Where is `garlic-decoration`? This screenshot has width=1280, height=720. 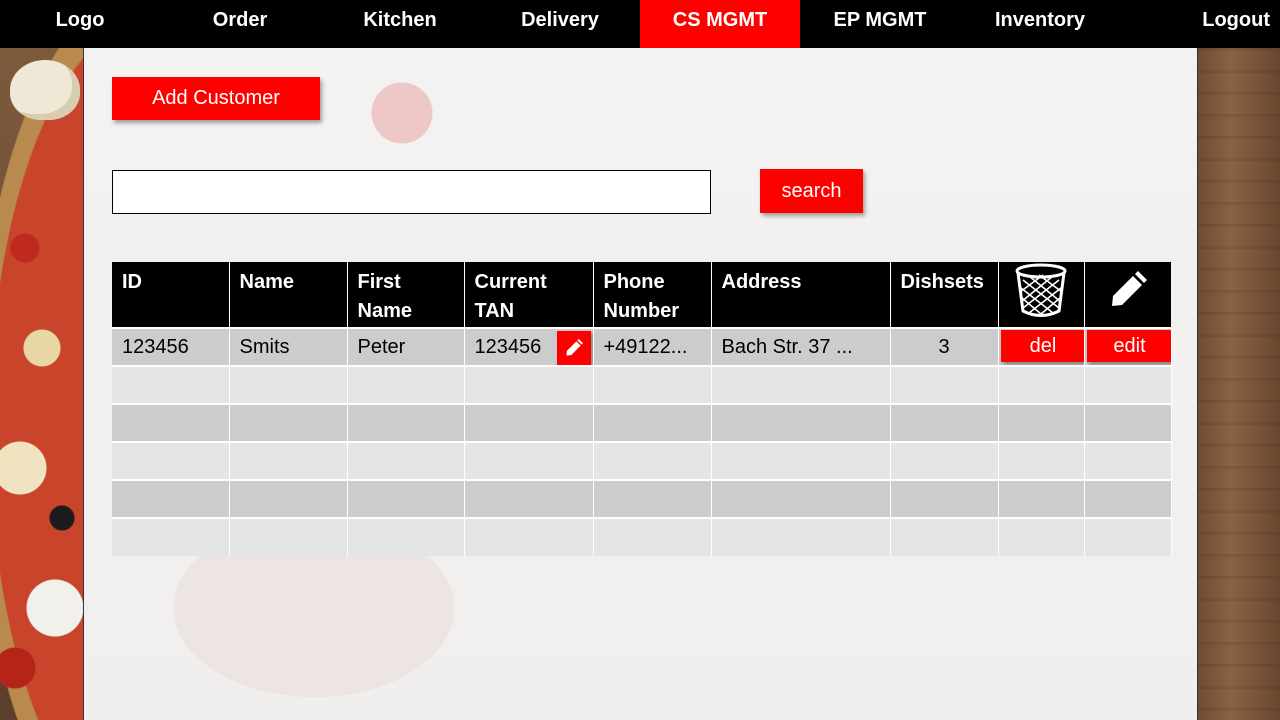 garlic-decoration is located at coordinates (45, 90).